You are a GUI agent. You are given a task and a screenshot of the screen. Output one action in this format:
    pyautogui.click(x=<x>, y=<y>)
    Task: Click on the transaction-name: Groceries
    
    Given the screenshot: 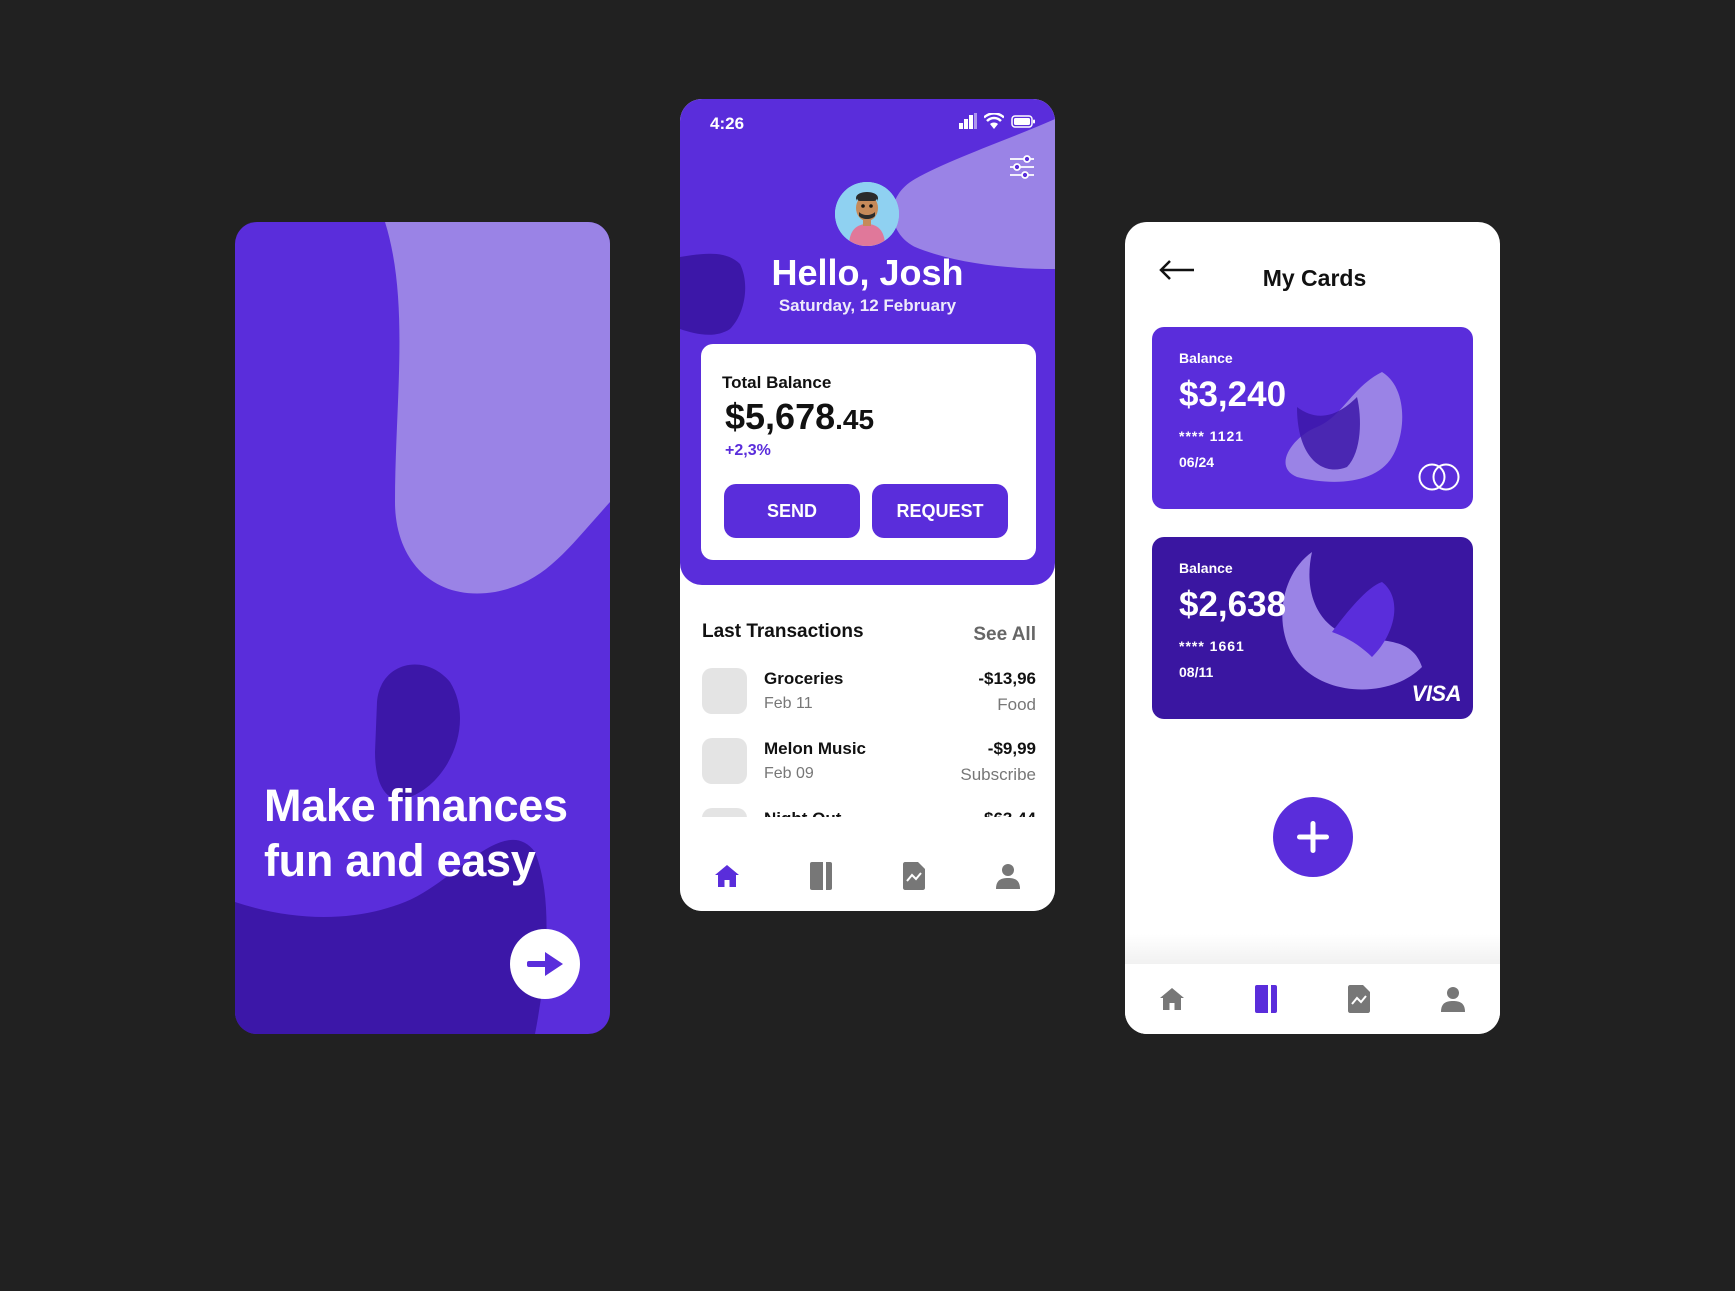 What is the action you would take?
    pyautogui.click(x=804, y=678)
    